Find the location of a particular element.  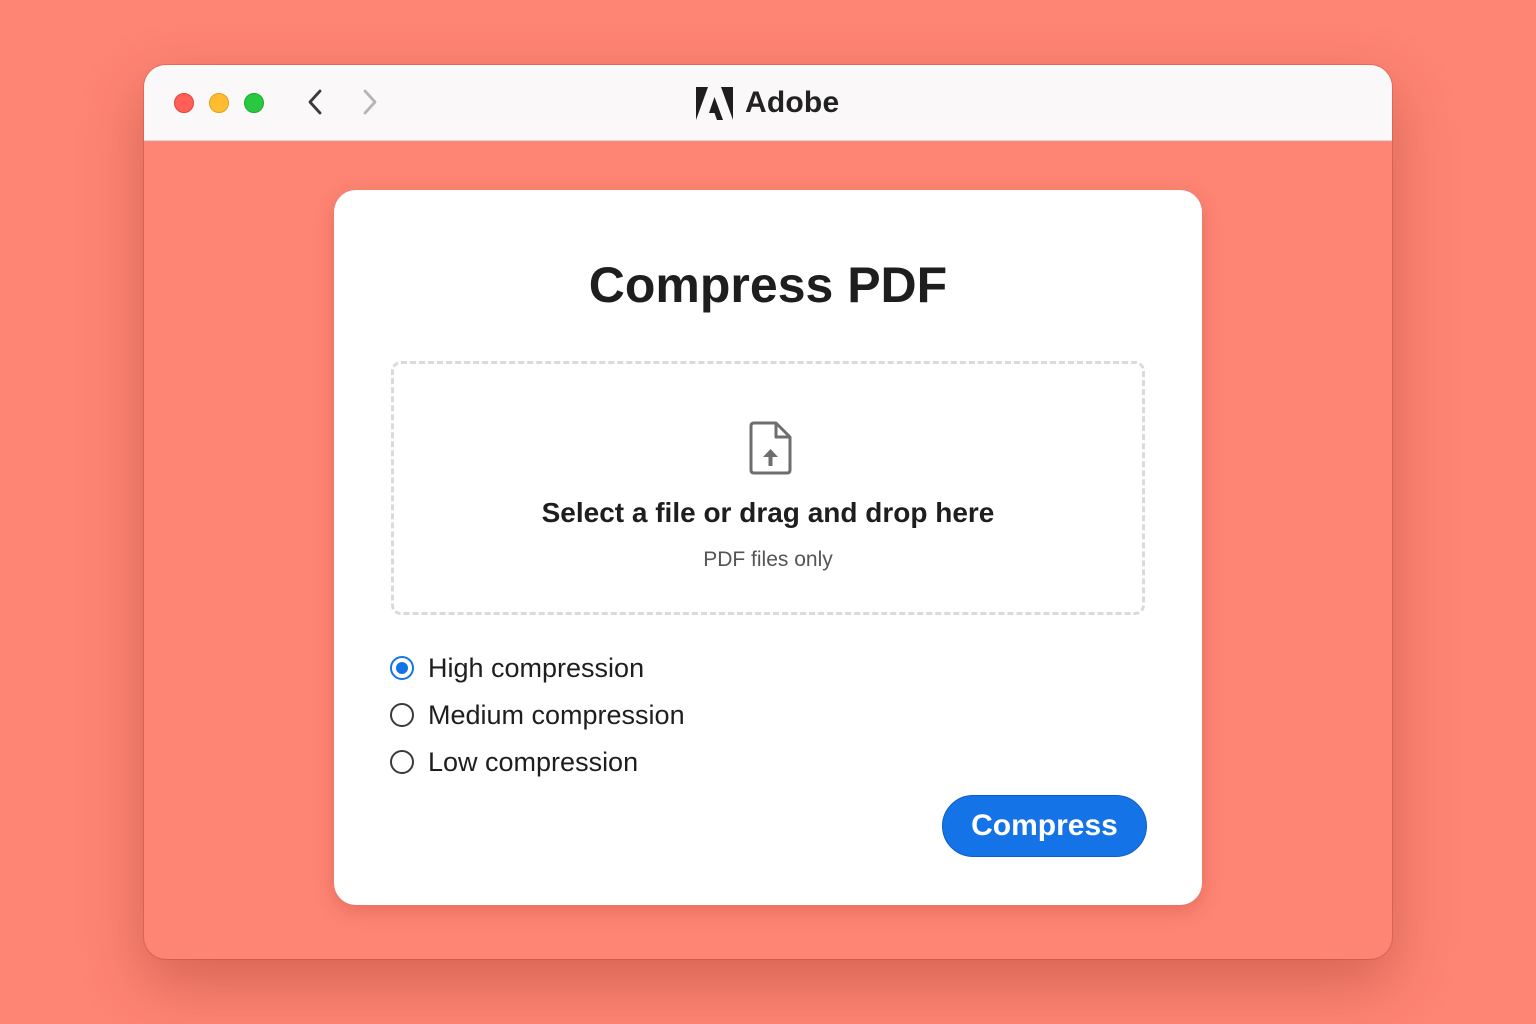

option-label: Medium compression is located at coordinates (556, 714).